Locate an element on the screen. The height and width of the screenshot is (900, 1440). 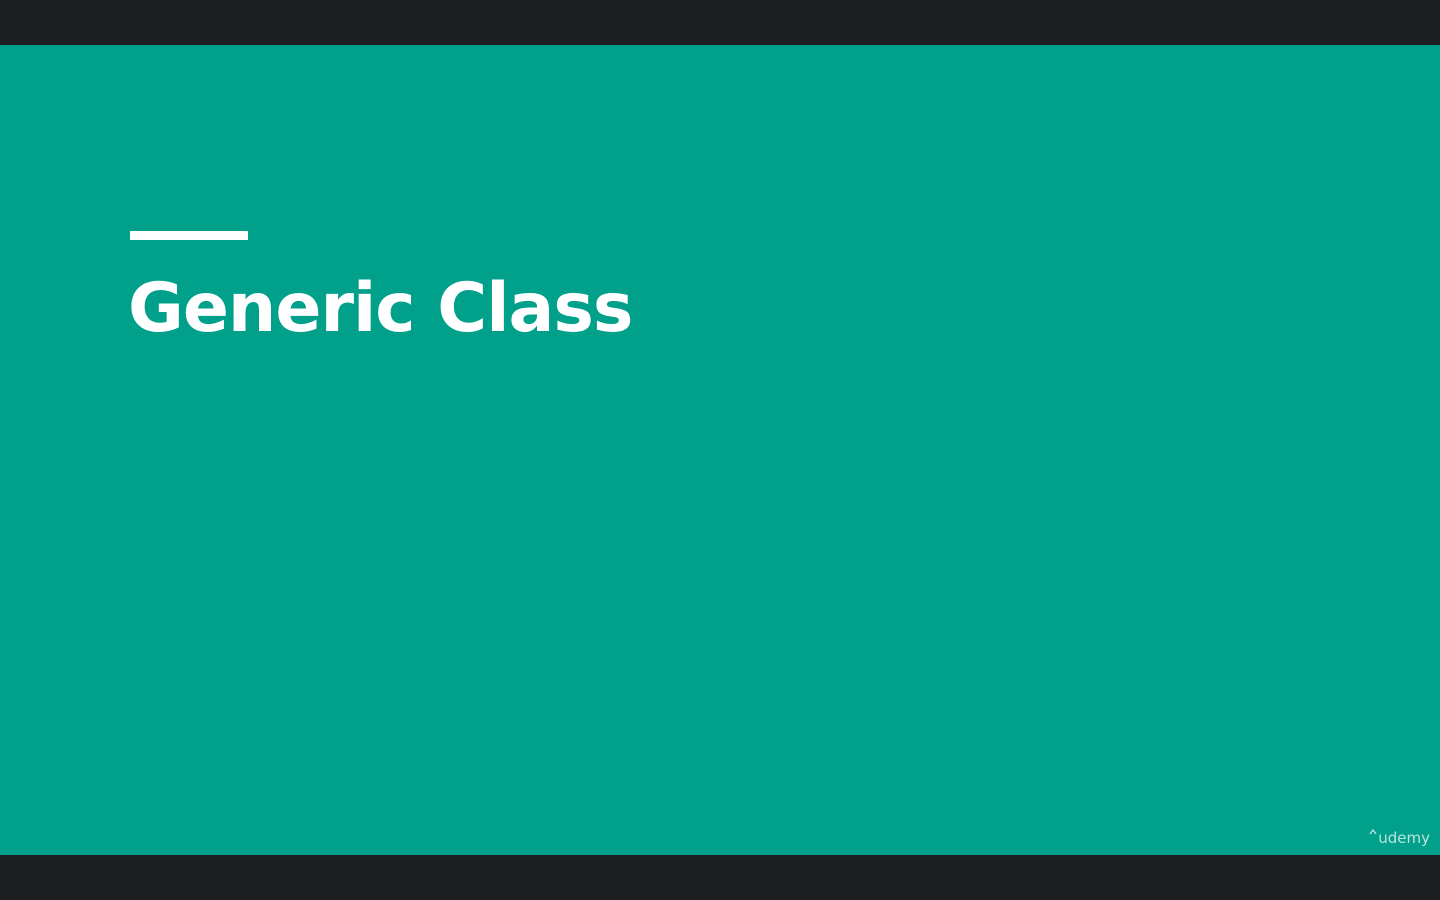
watermark-text: udemy is located at coordinates (1404, 838).